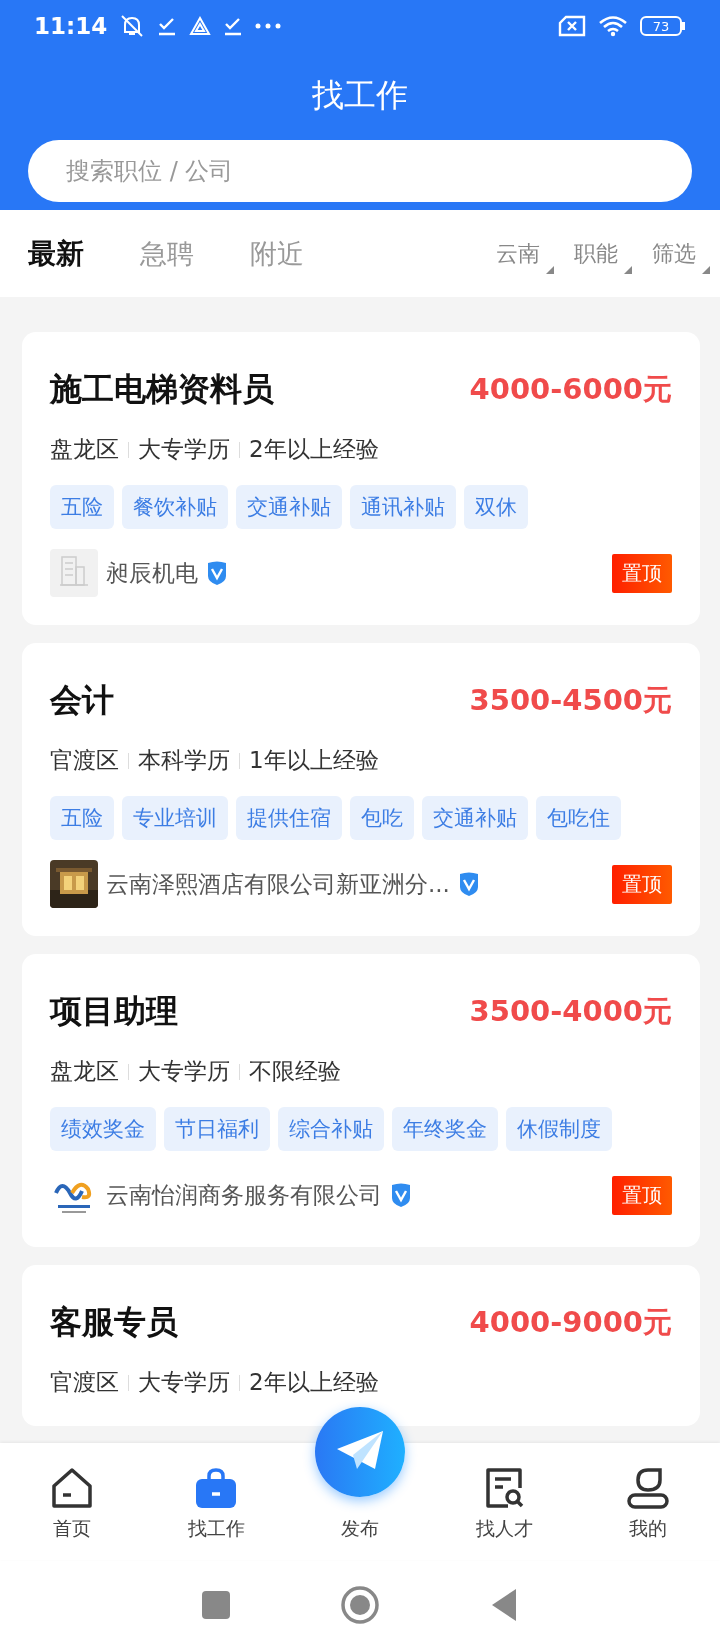  Describe the element at coordinates (382, 818) in the screenshot. I see `benefit-tag: 包吃` at that location.